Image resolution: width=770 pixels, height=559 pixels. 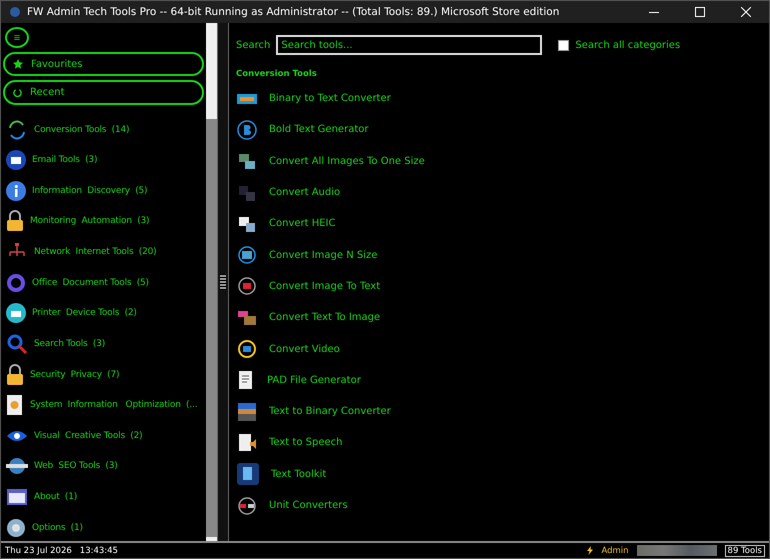 I want to click on favourites-button: Favourites, so click(x=103, y=64).